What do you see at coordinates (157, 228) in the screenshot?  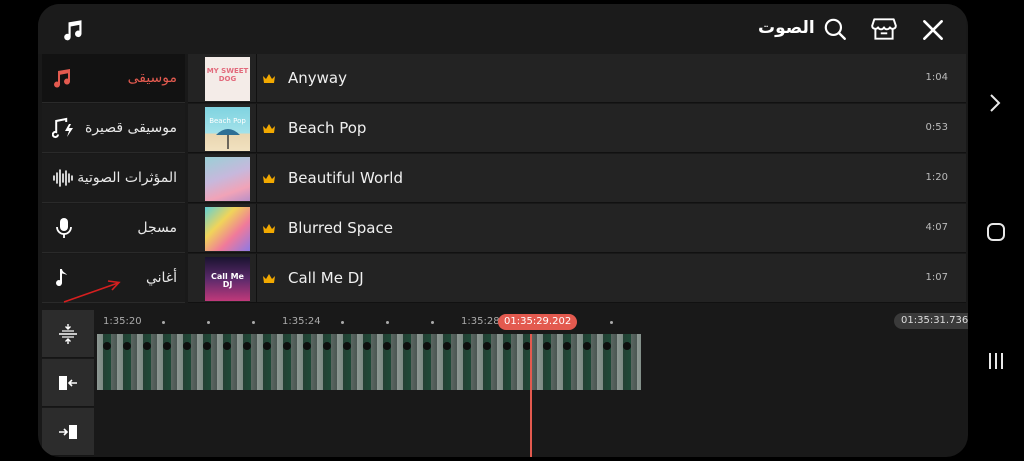 I see `sidebar-item-label: مسجل` at bounding box center [157, 228].